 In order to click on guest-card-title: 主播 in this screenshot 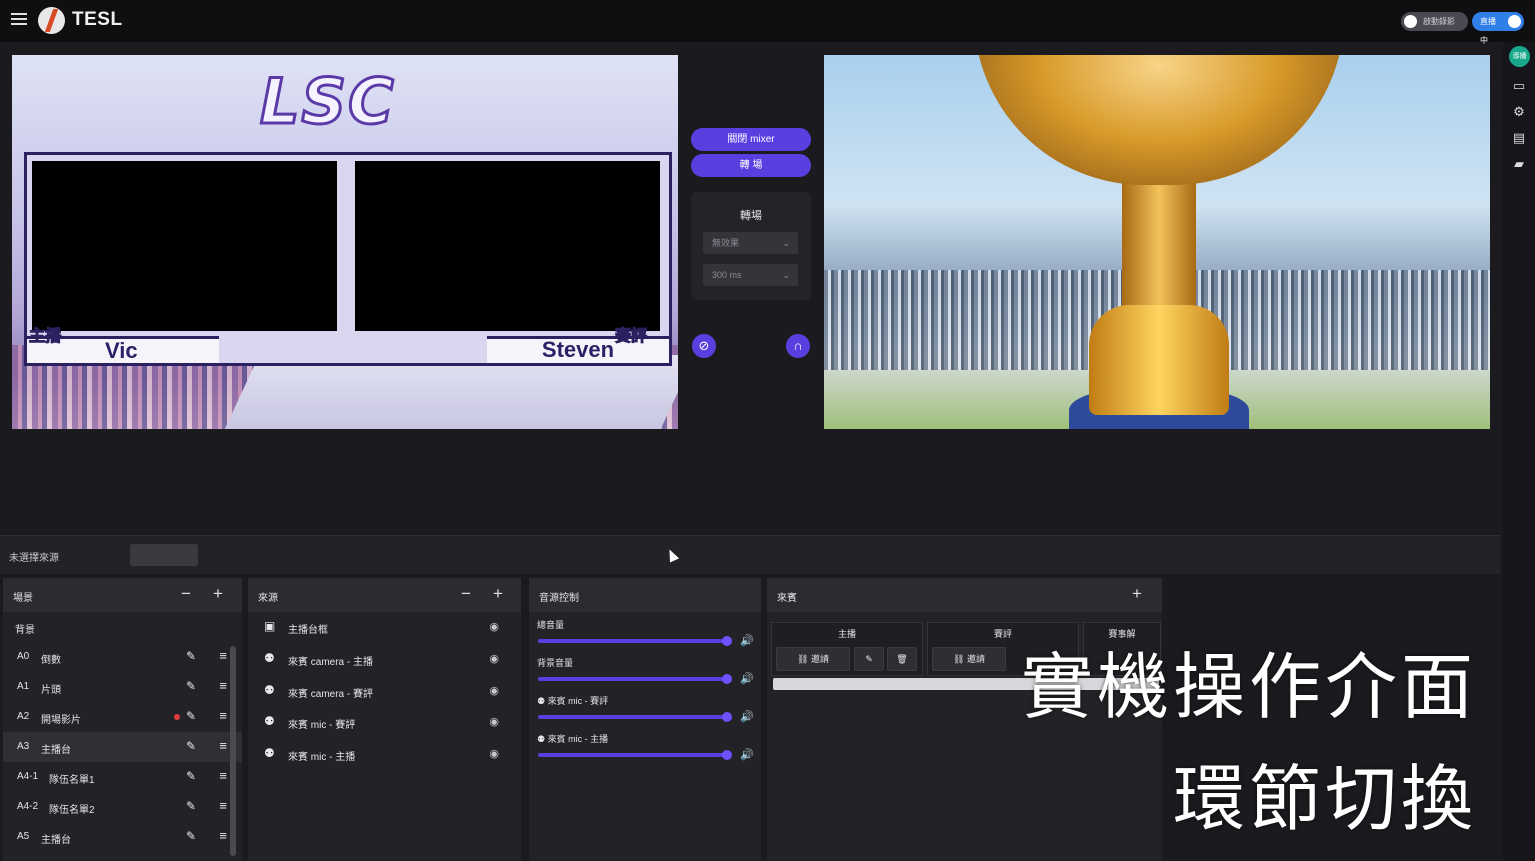, I will do `click(846, 634)`.